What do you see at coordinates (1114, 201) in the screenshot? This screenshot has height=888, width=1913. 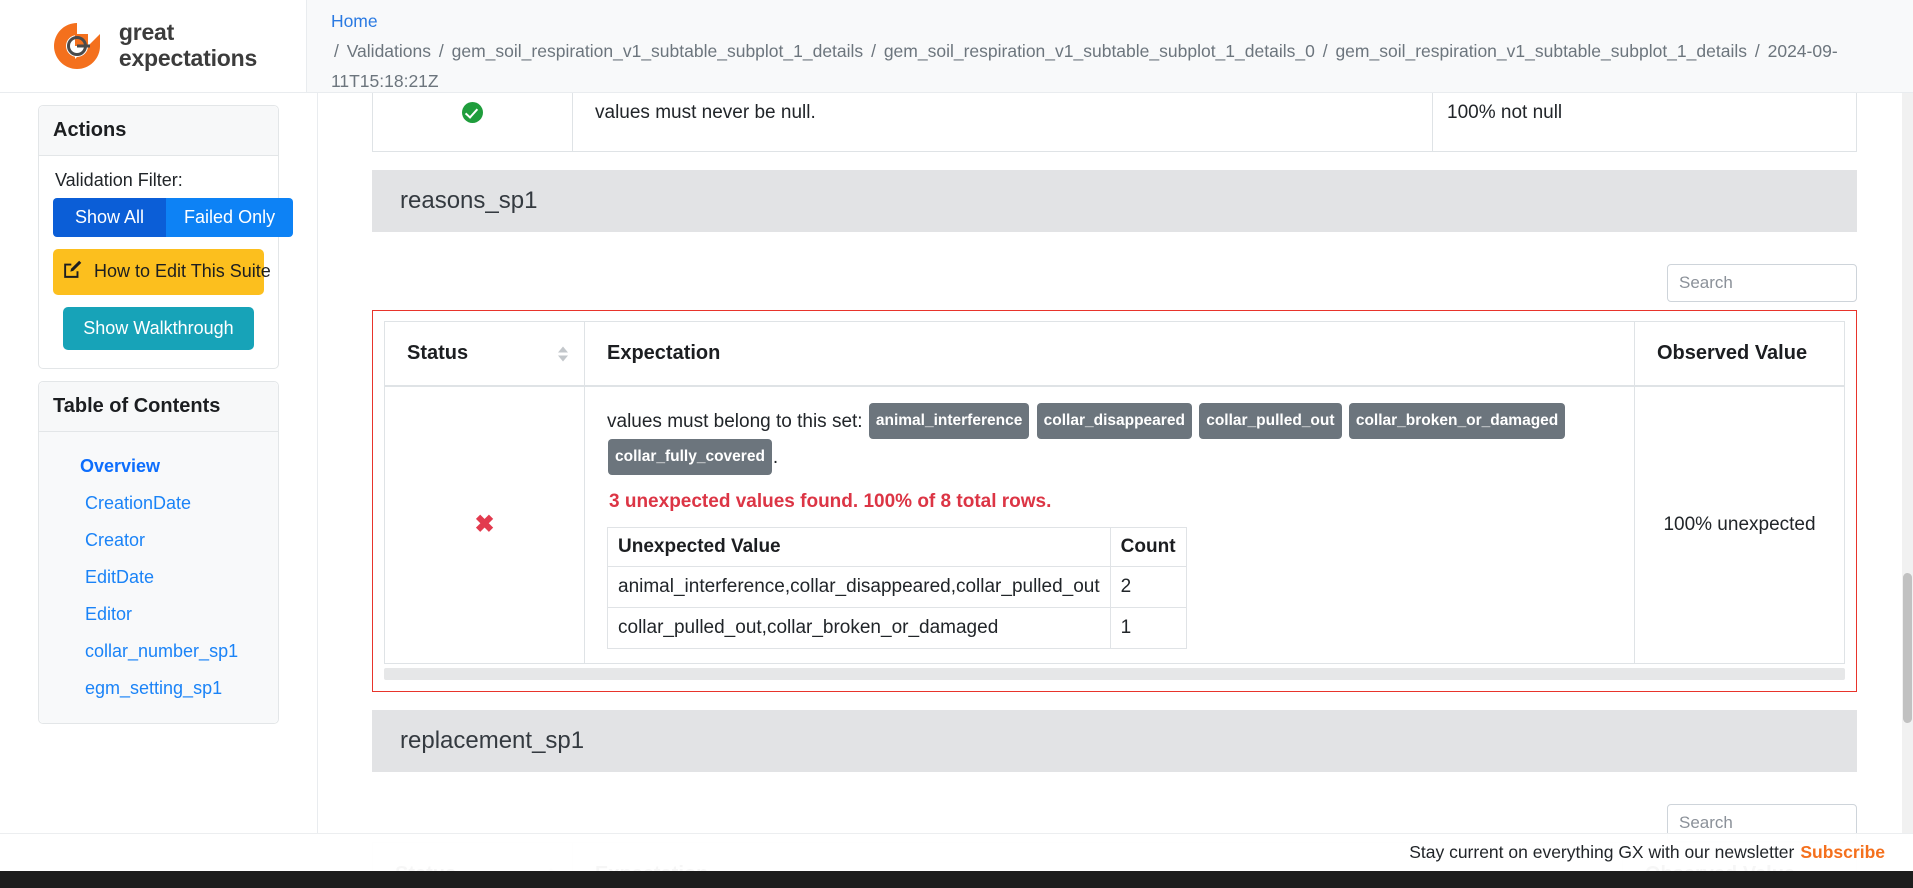 I see `section-header-reasons-sp1: reasons_sp1` at bounding box center [1114, 201].